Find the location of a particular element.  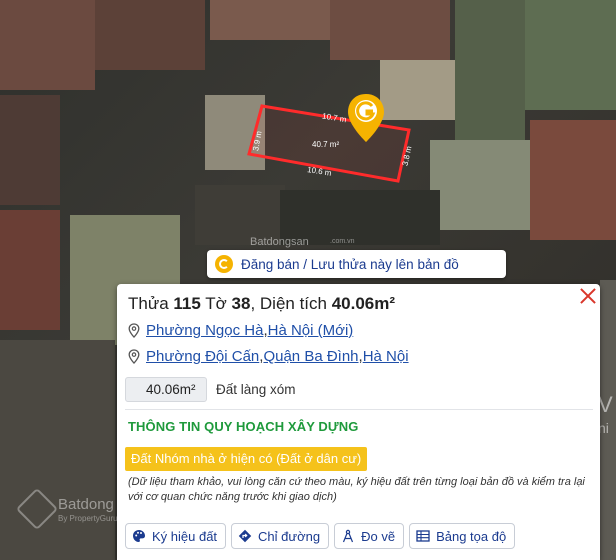

city-link-new: Hà Nội (Mới) is located at coordinates (311, 330).